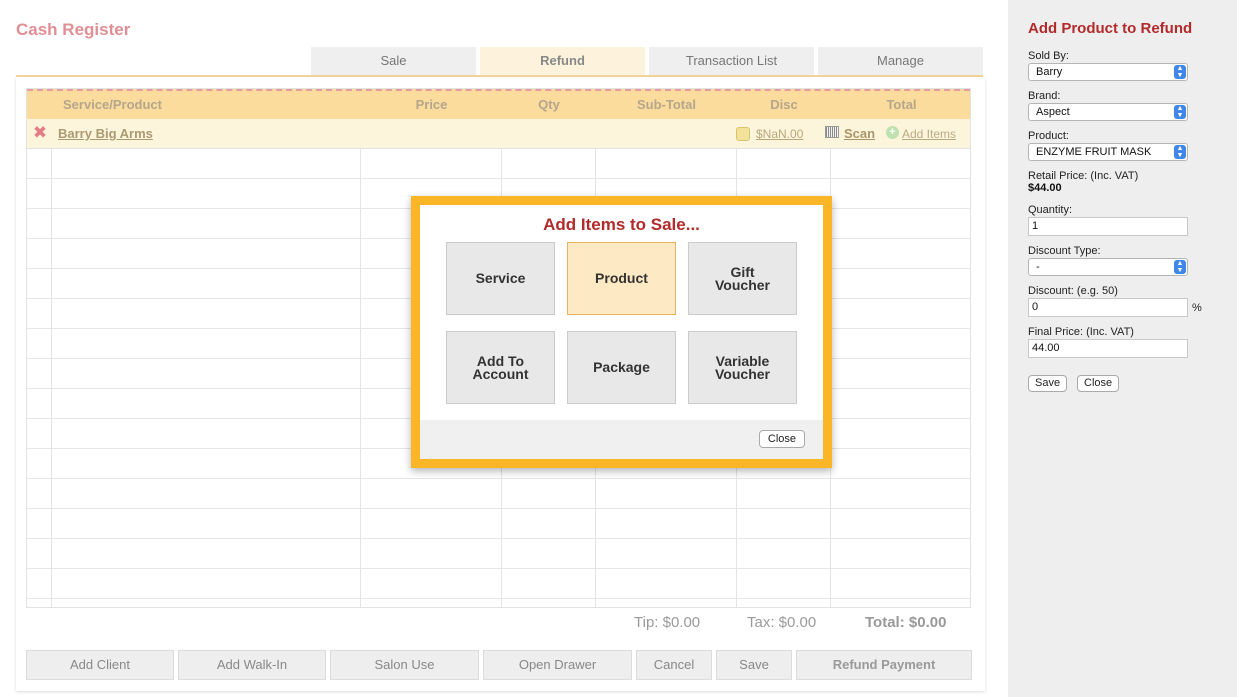 The height and width of the screenshot is (697, 1237). Describe the element at coordinates (742, 367) in the screenshot. I see `variable-voucher-option-button: Variable Voucher` at that location.